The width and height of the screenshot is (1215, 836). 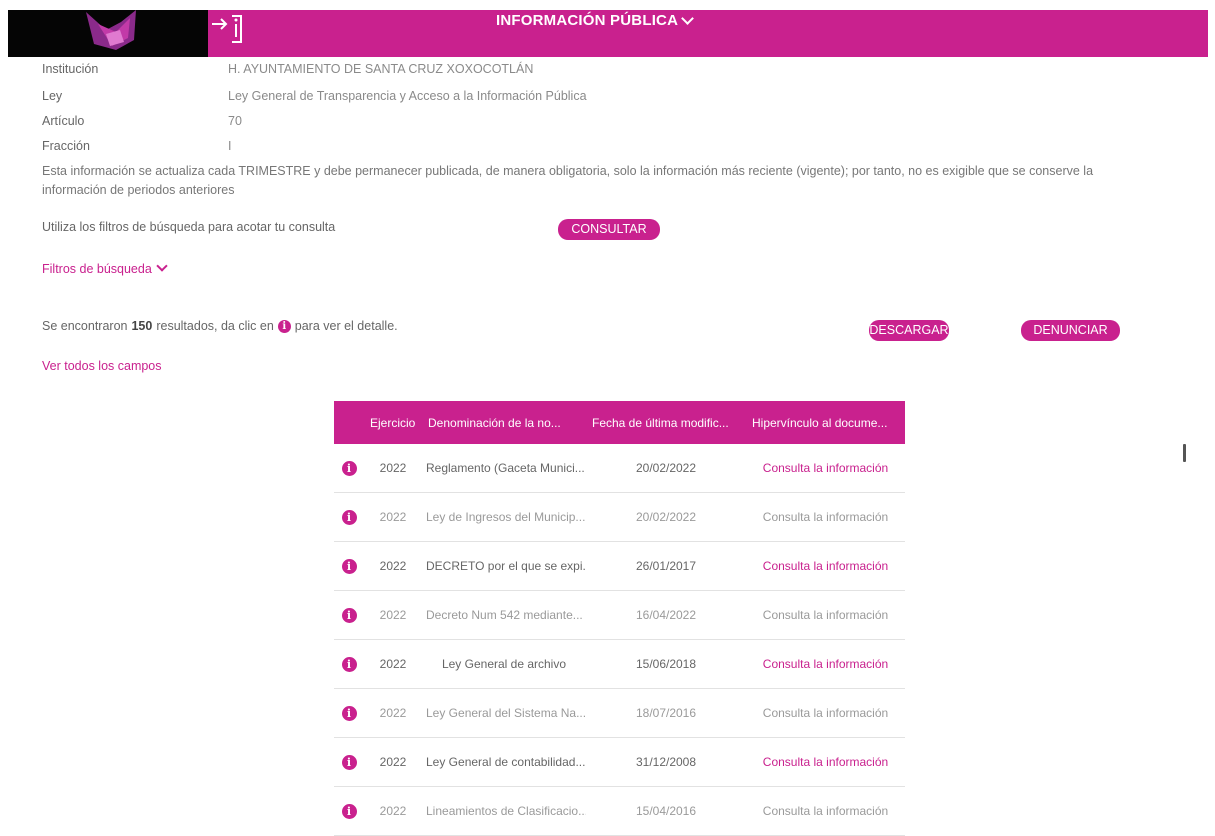 What do you see at coordinates (504, 664) in the screenshot?
I see `cell-denominacion: Ley General de archivo` at bounding box center [504, 664].